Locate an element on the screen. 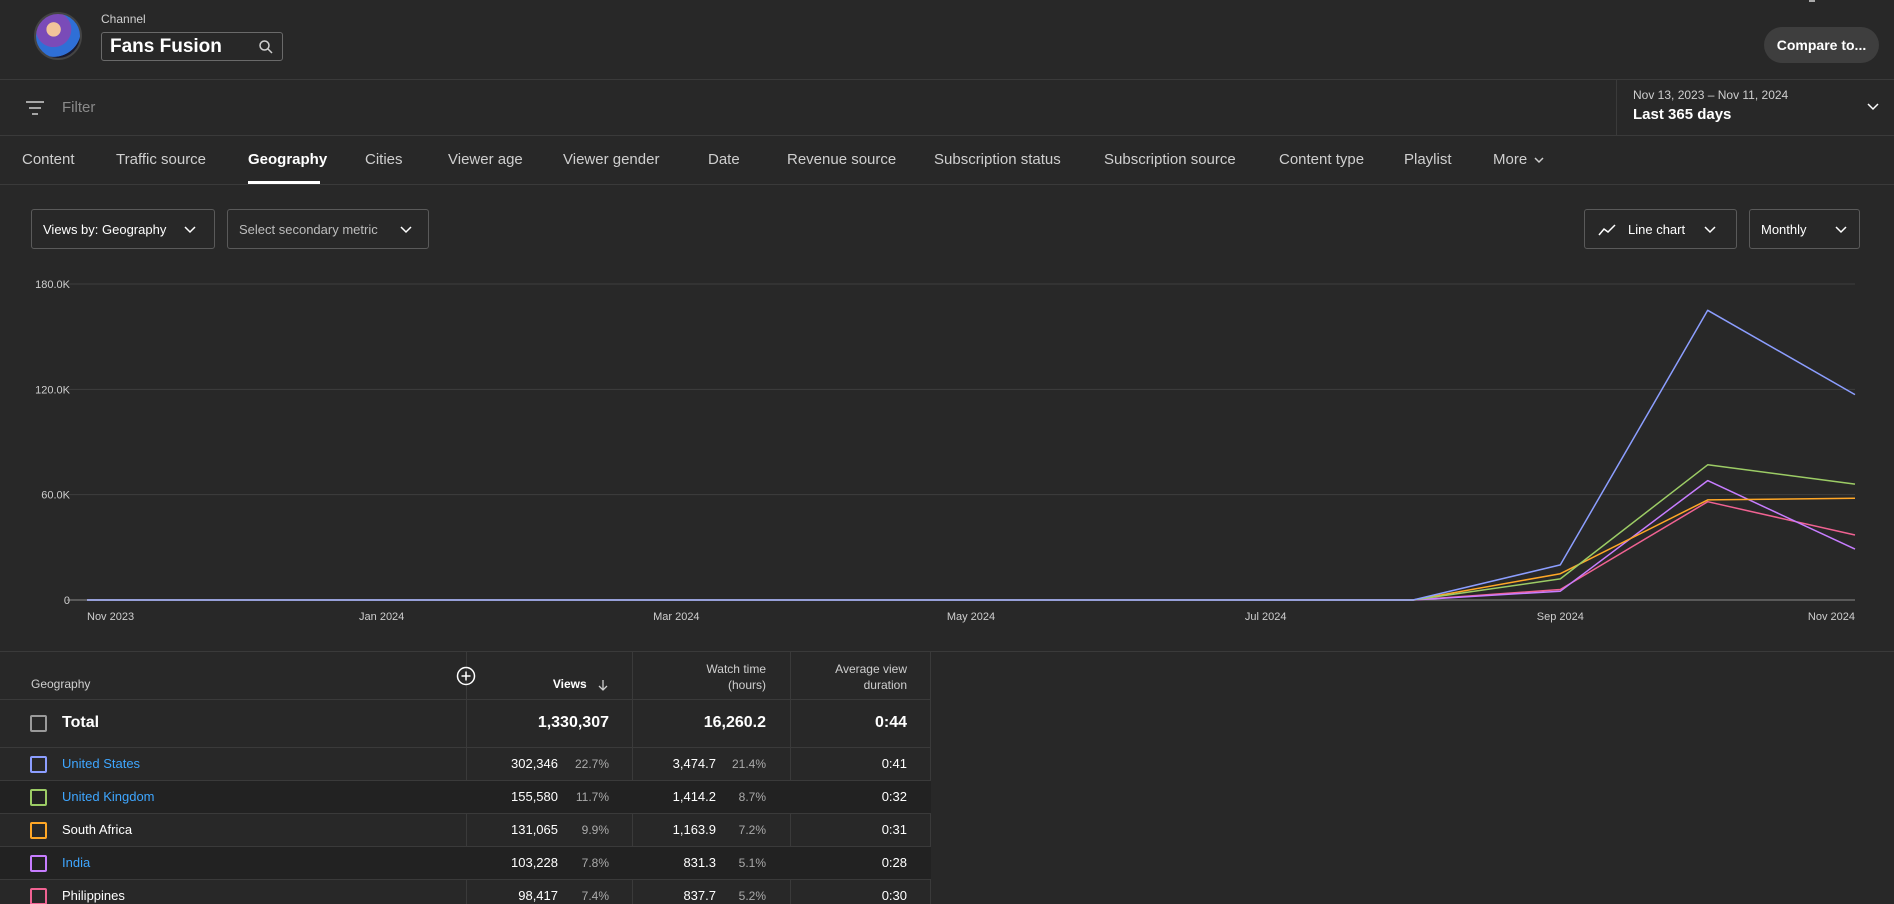 The width and height of the screenshot is (1894, 904). channel-selector: Fans Fusion is located at coordinates (192, 46).